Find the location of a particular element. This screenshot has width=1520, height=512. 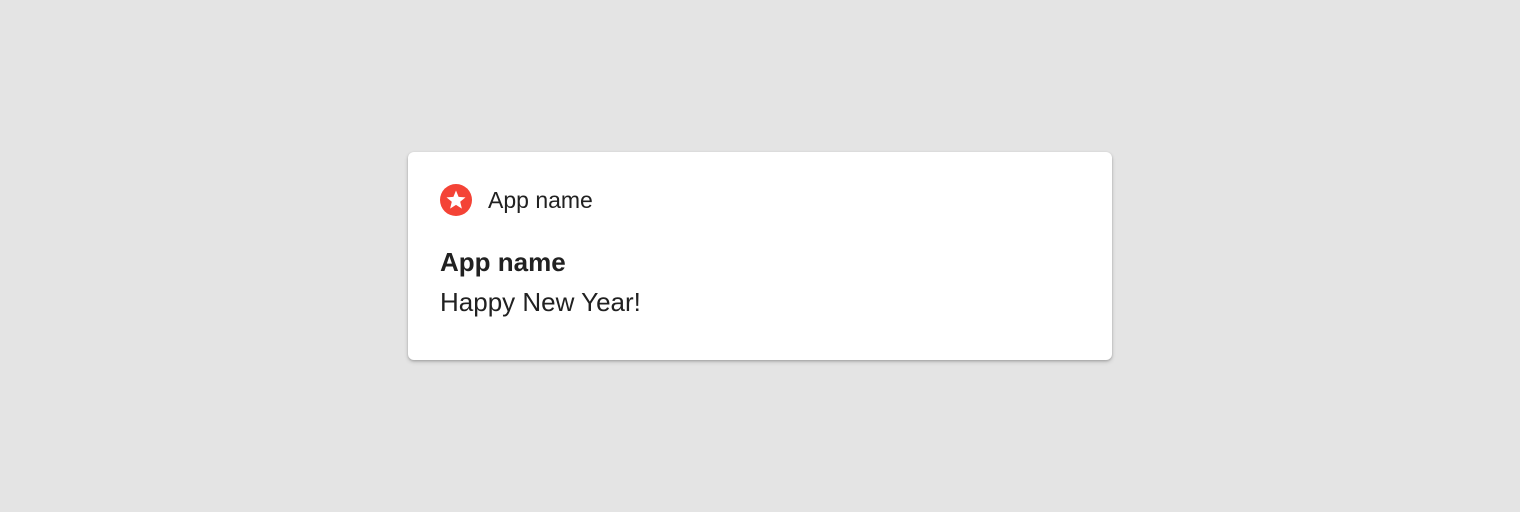

notification-body: Happy New Year! is located at coordinates (540, 302).